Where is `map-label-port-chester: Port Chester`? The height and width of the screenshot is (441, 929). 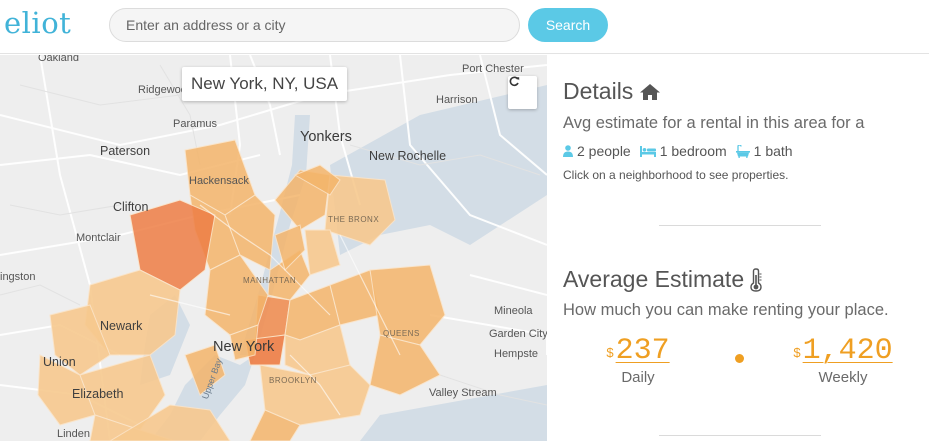
map-label-port-chester: Port Chester is located at coordinates (493, 69).